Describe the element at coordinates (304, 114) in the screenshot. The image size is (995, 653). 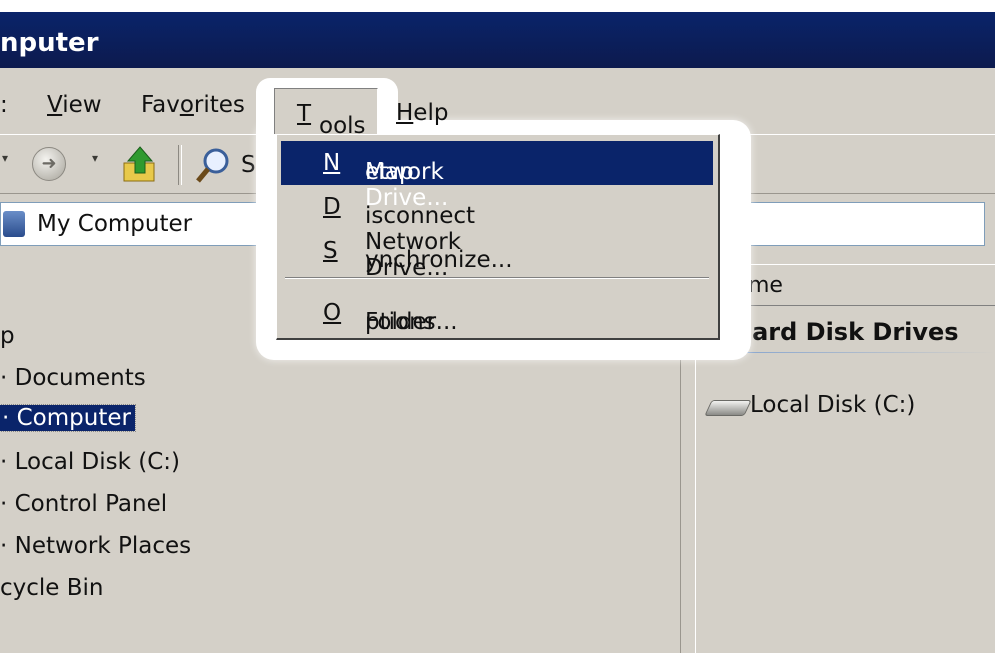
I see `menu-tools-accel: T` at that location.